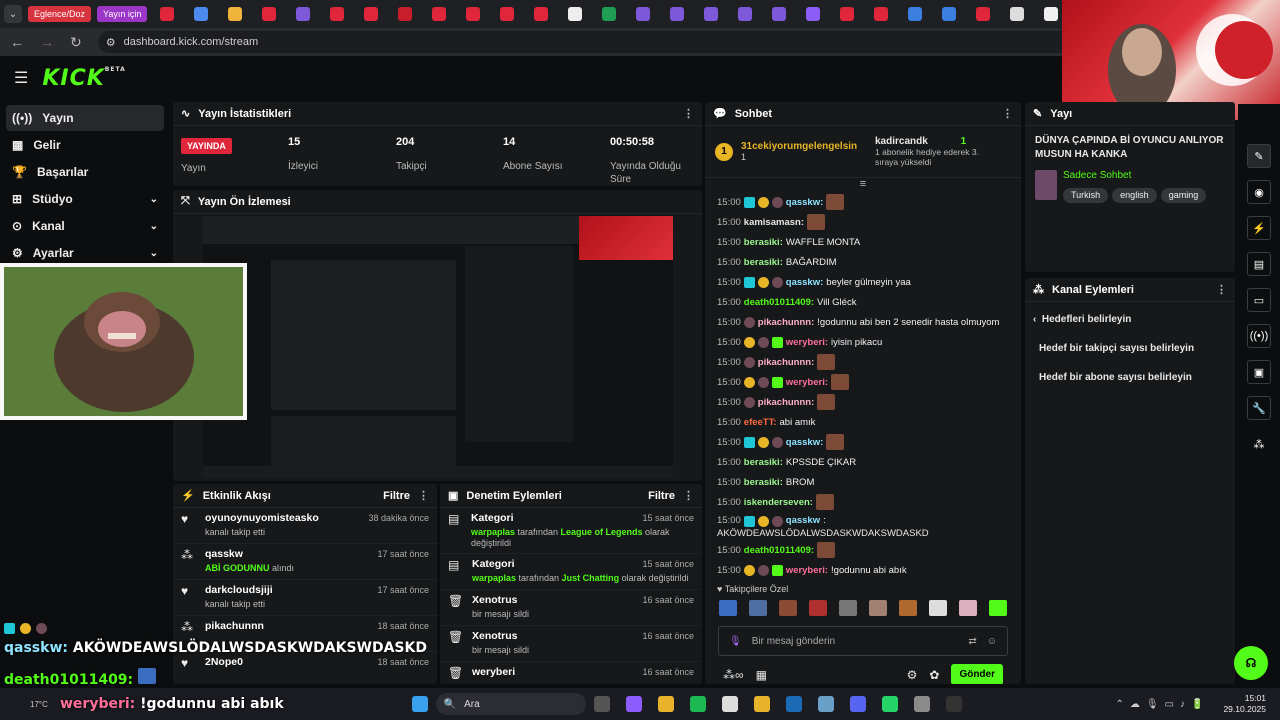 The height and width of the screenshot is (720, 1280). What do you see at coordinates (863, 482) in the screenshot?
I see `chat-message: 15:00 berasiki: BROM` at bounding box center [863, 482].